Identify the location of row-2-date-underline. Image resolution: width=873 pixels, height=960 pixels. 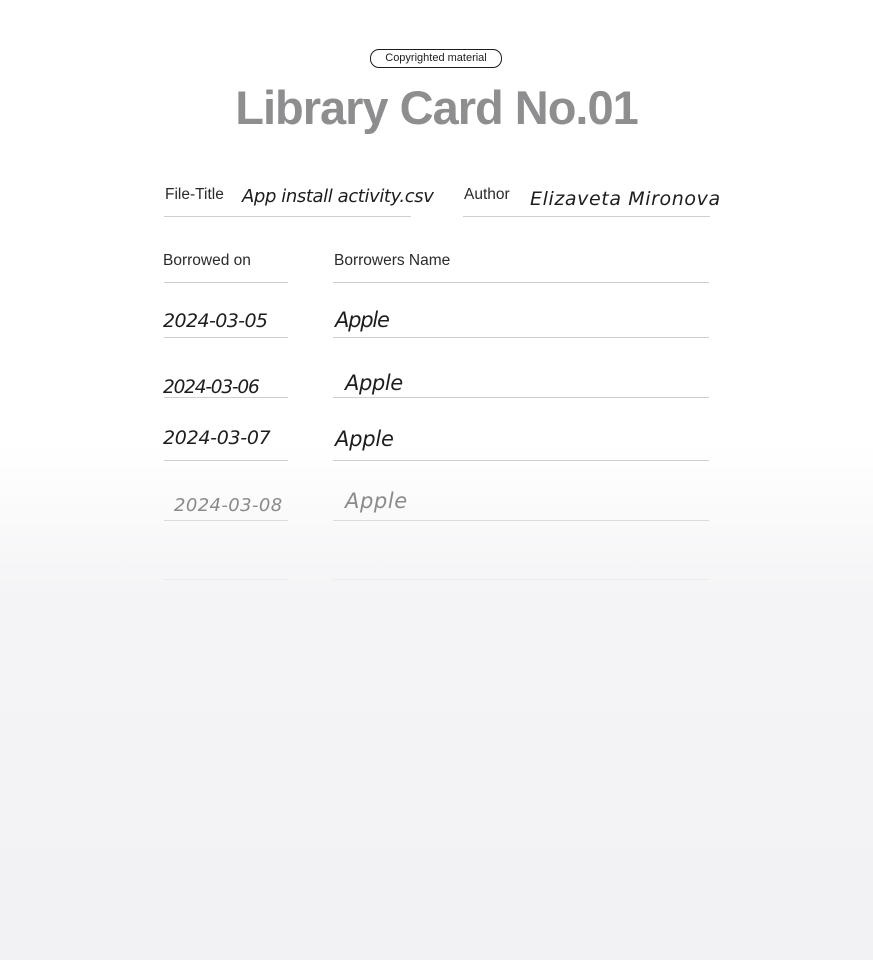
(226, 397).